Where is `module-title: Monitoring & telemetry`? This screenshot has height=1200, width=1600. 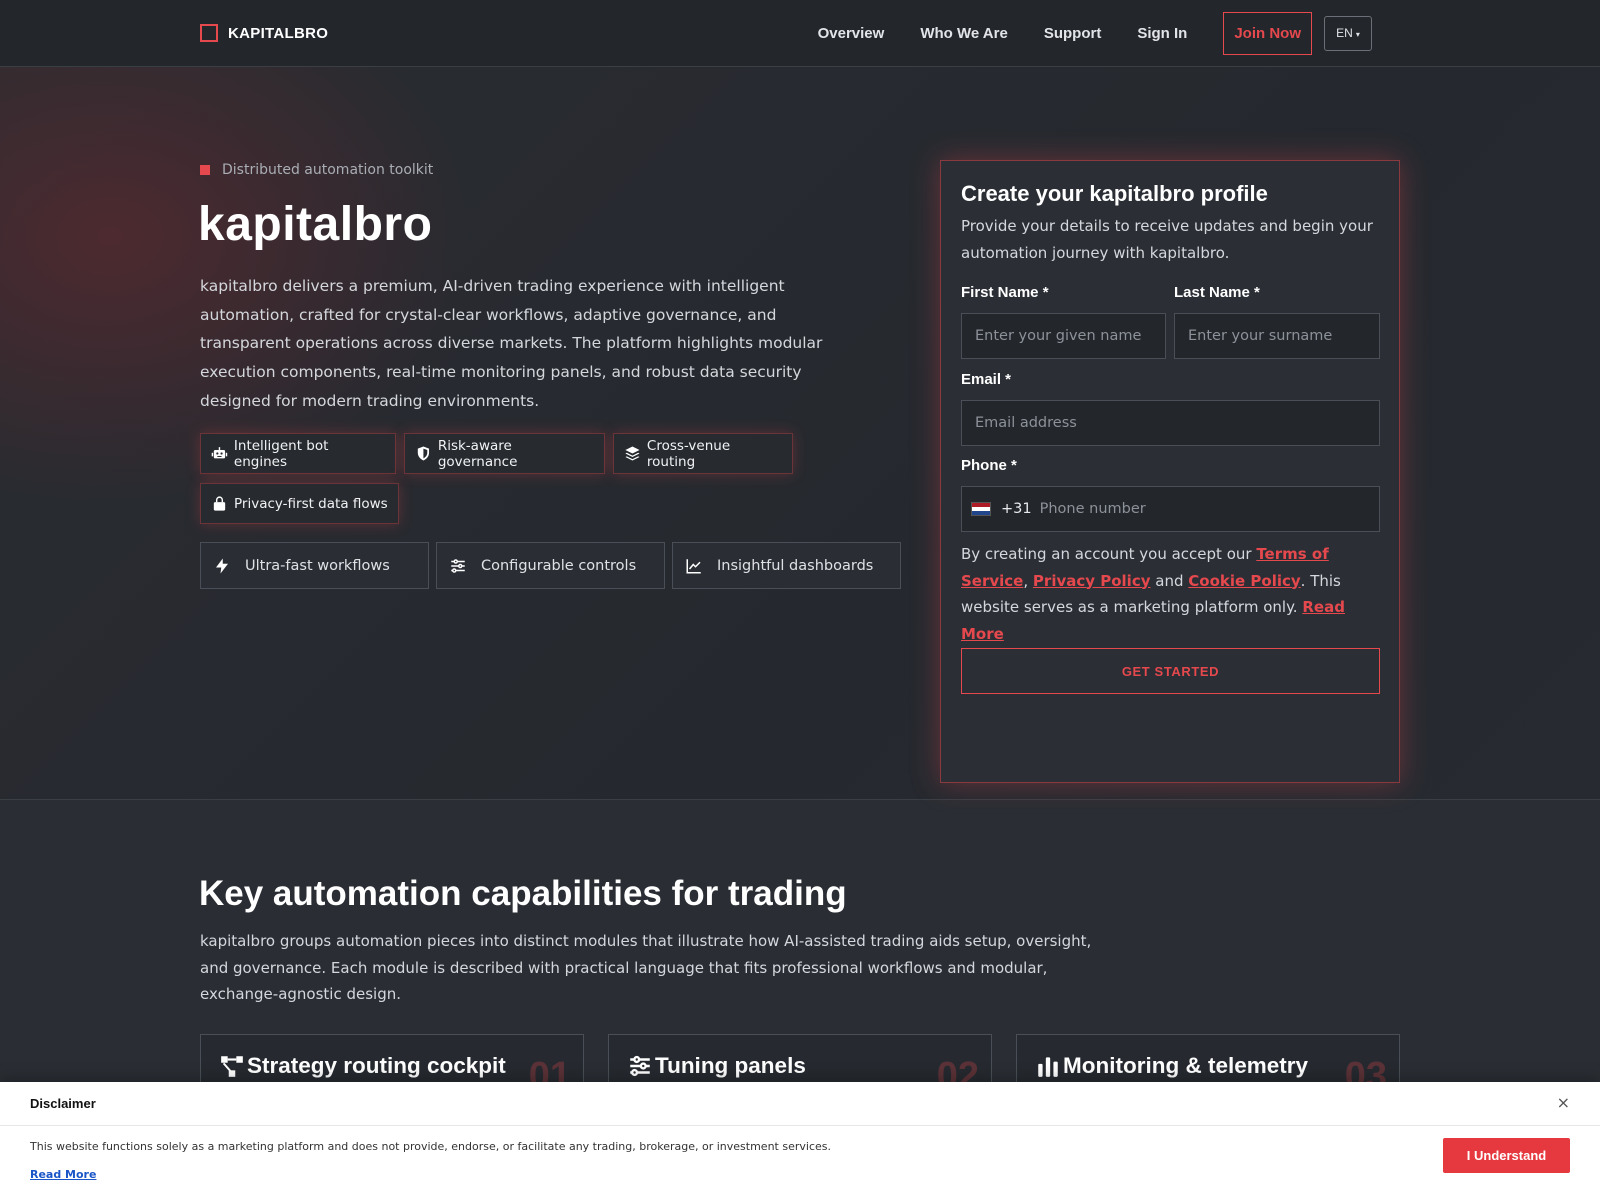
module-title: Monitoring & telemetry is located at coordinates (1186, 1065).